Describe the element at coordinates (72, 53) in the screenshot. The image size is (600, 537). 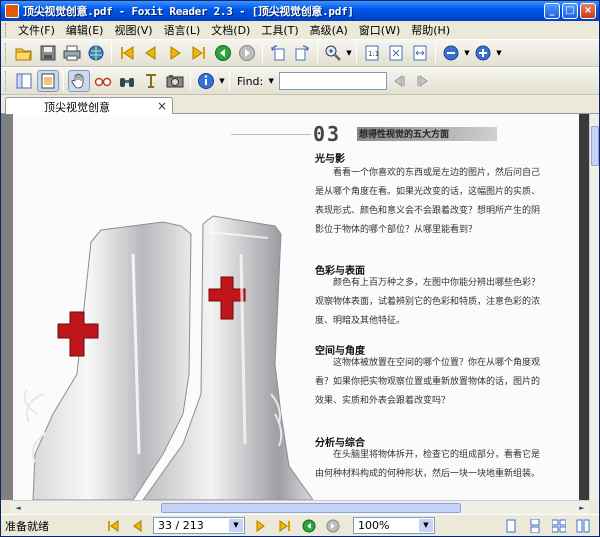
I see `print-button` at that location.